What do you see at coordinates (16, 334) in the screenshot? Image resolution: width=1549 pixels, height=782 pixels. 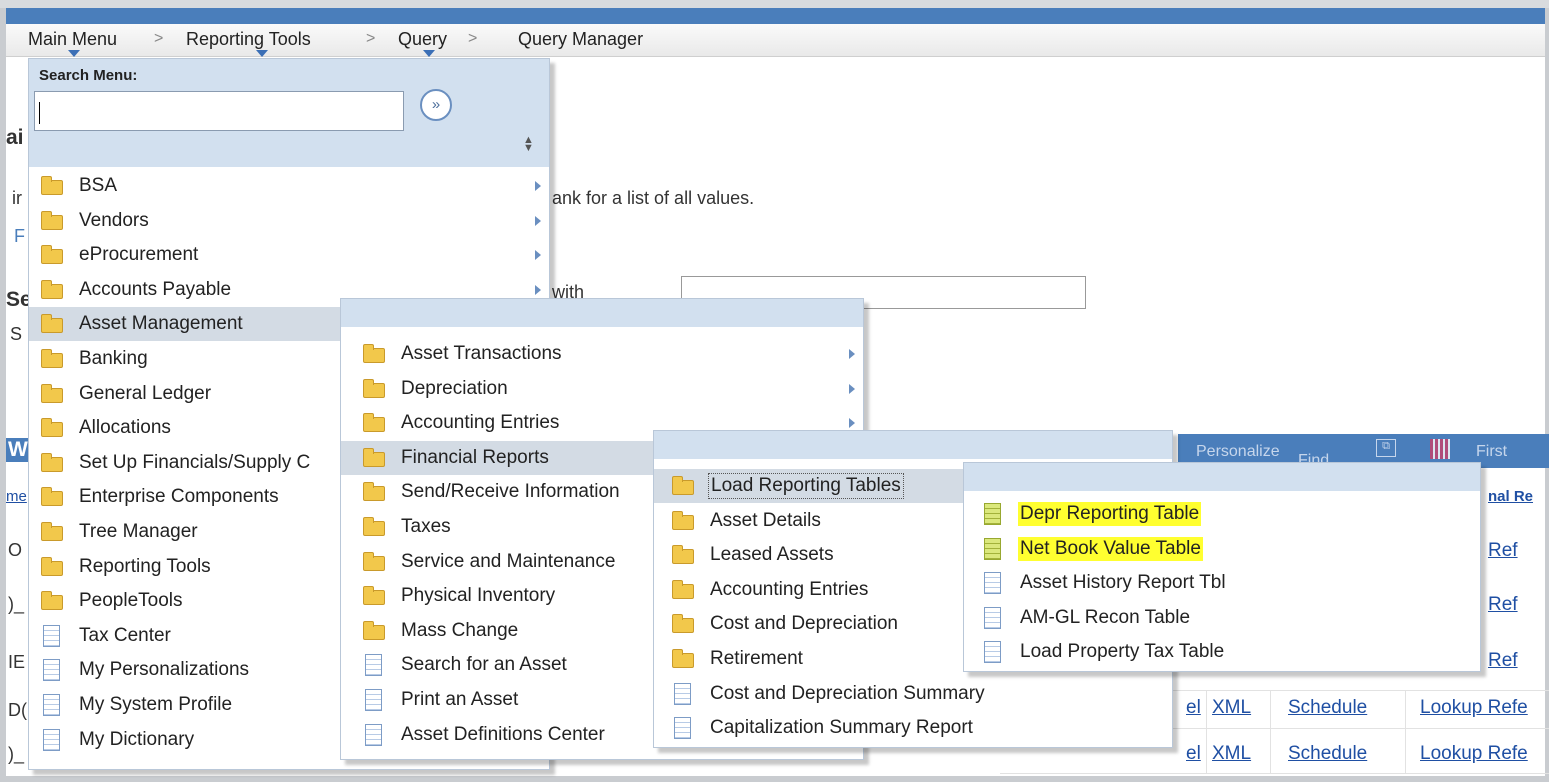 I see `page-text-fragment: S` at bounding box center [16, 334].